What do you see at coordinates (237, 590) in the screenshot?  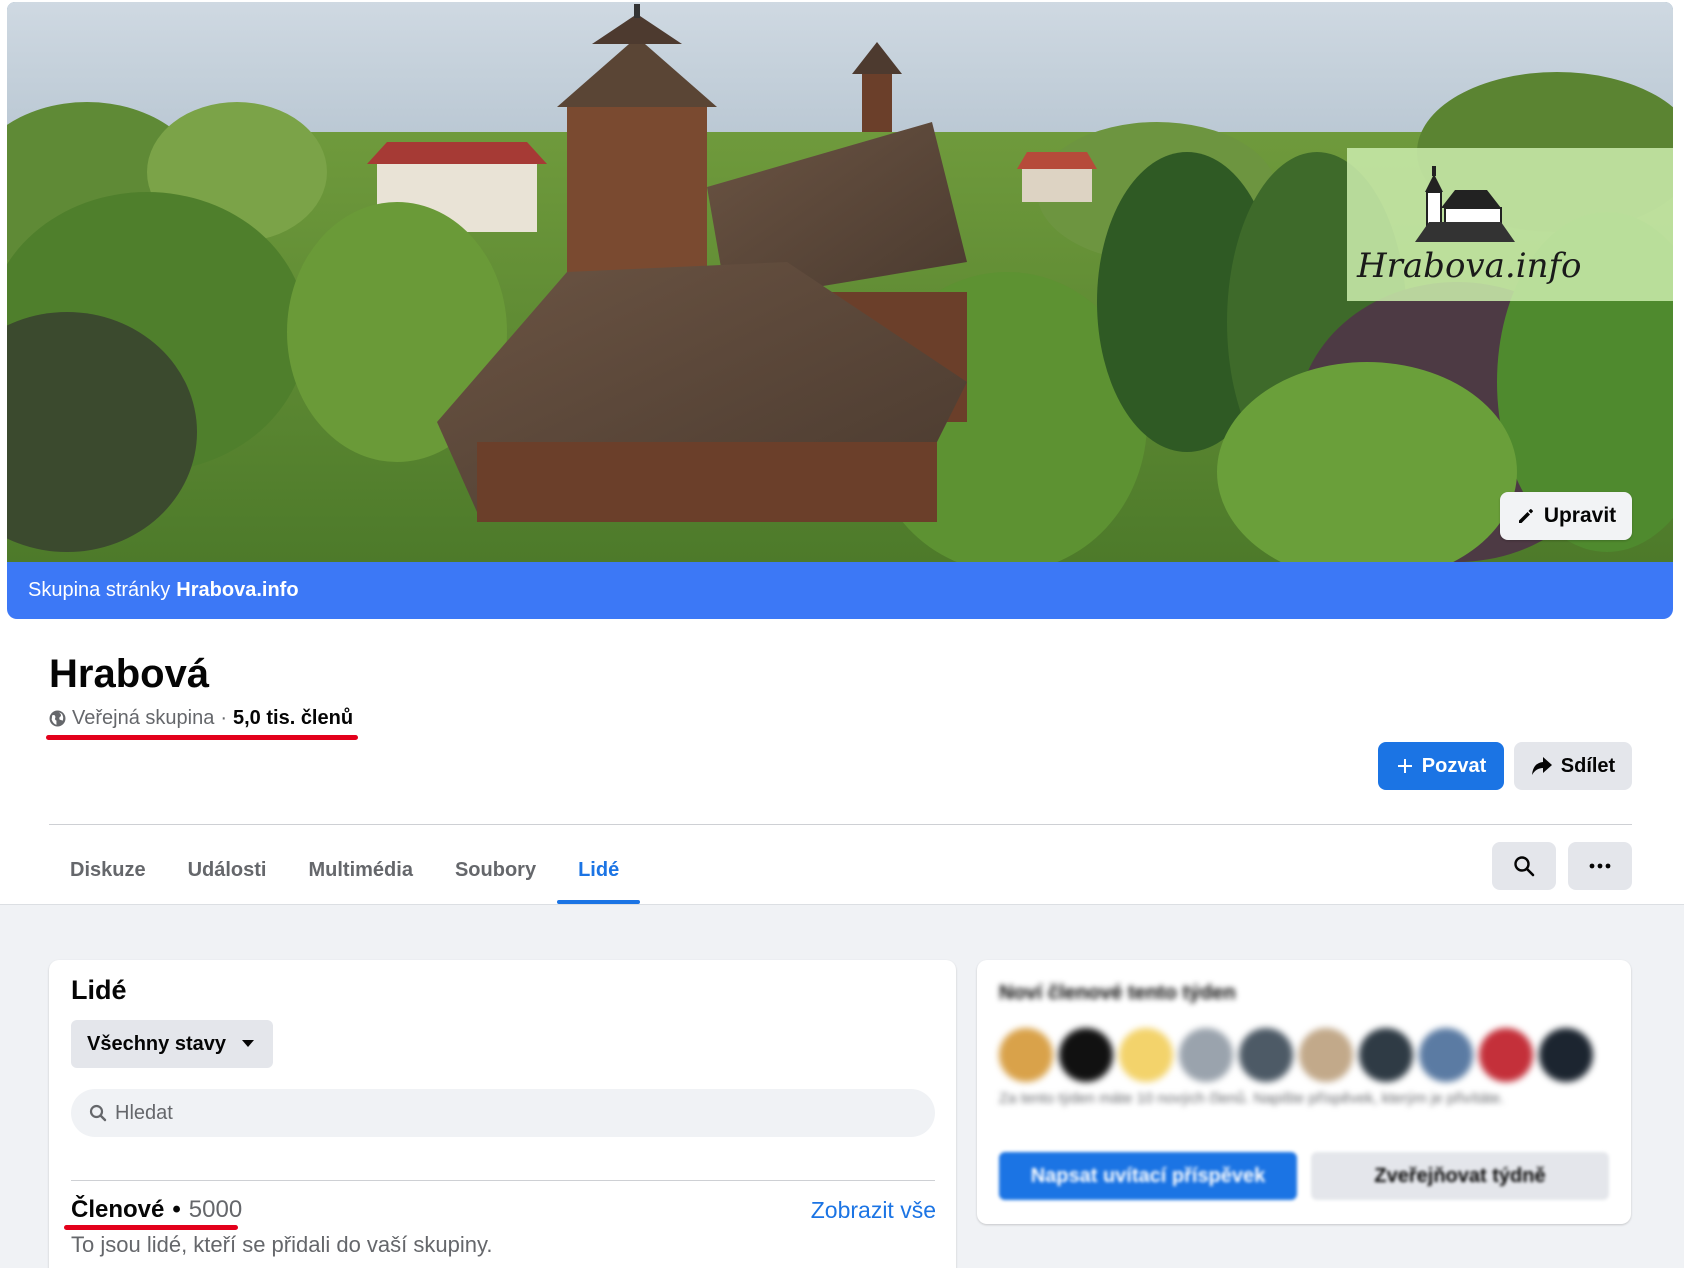 I see `strip-page-name: Hrabova.info` at bounding box center [237, 590].